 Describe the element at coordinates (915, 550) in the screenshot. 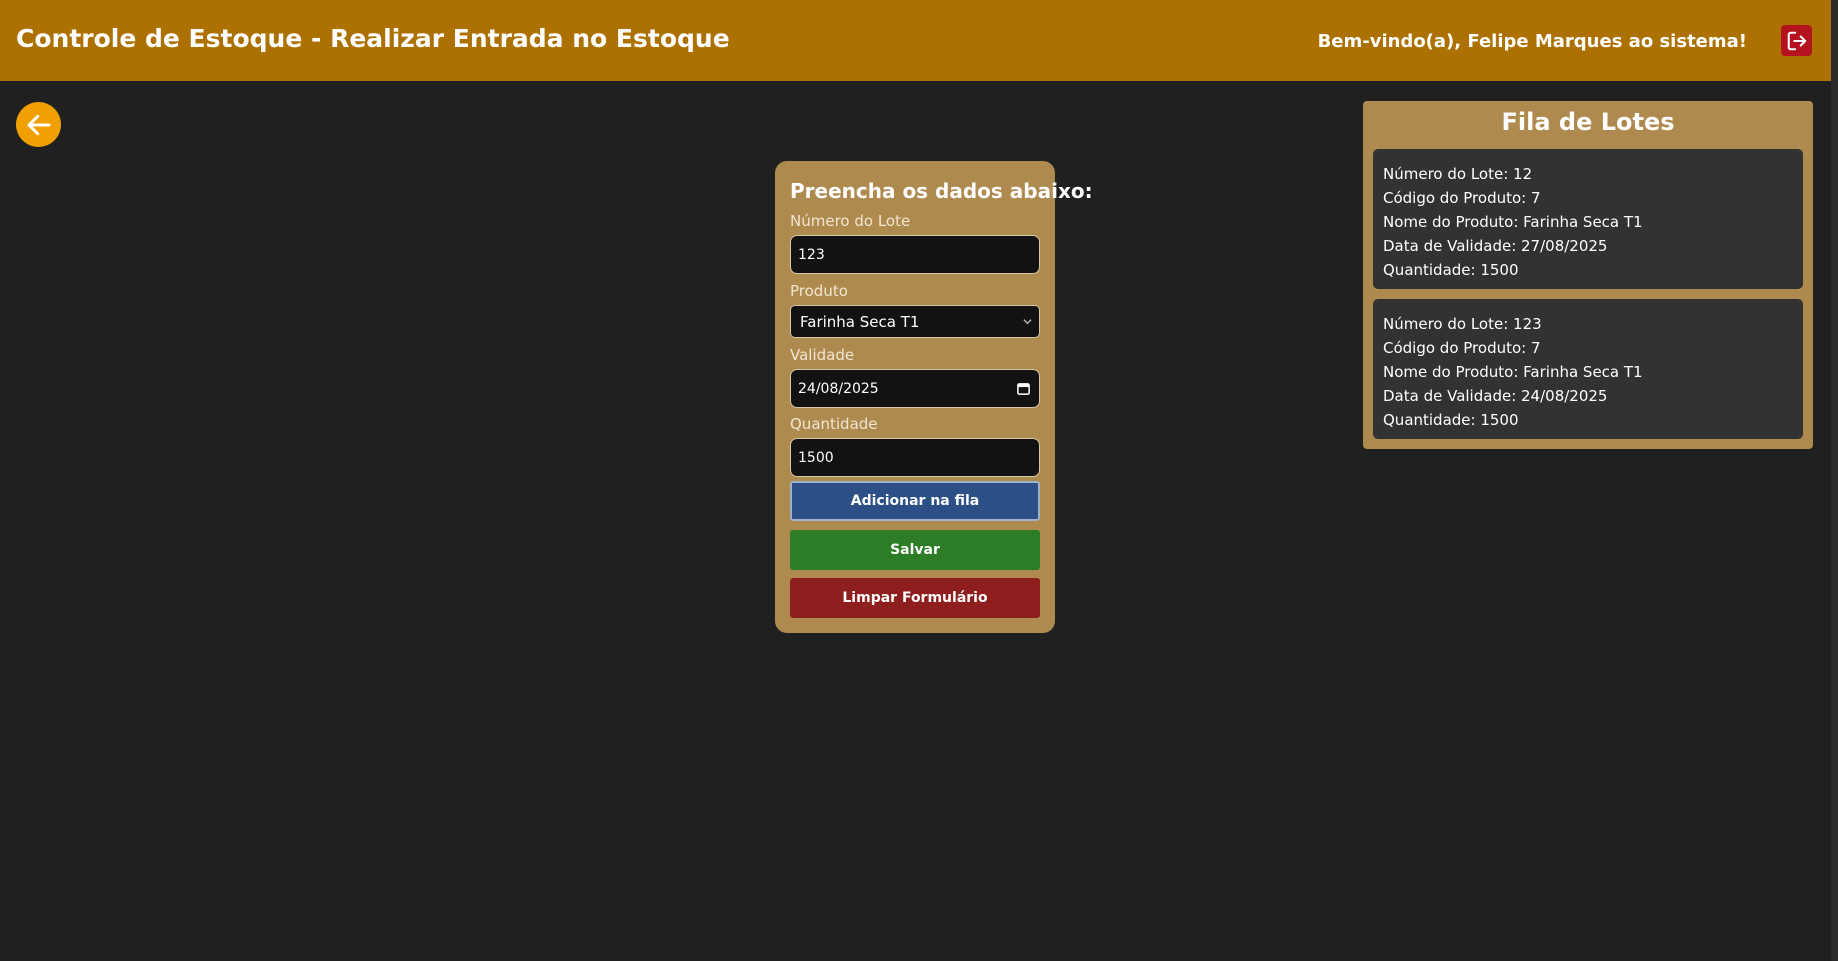

I see `save-button: Salvar` at that location.